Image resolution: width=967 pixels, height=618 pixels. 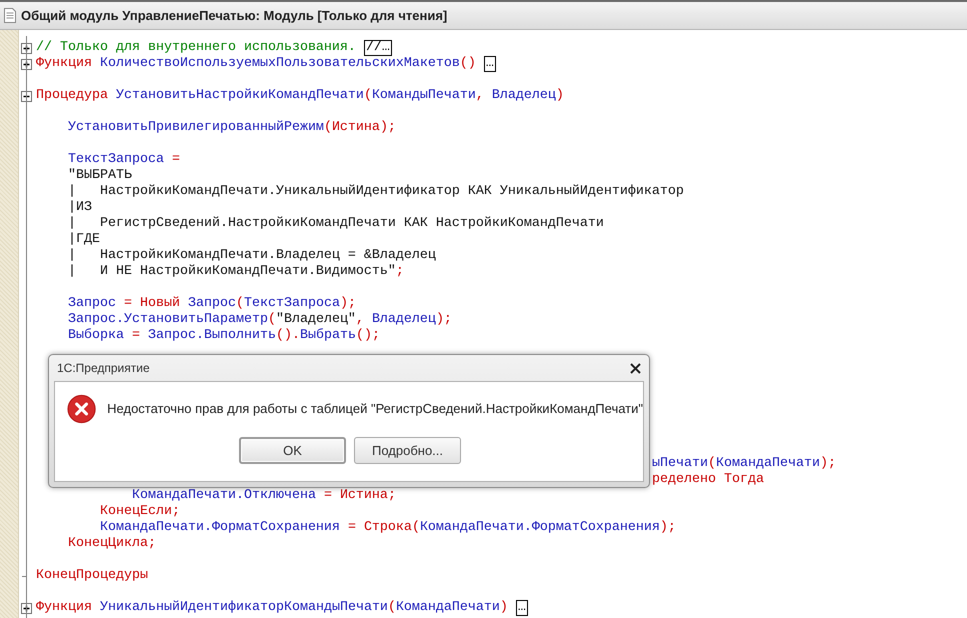 I want to click on code-line: | И НЕ НастройкиКомандПечати.Видимость";, so click(x=235, y=272).